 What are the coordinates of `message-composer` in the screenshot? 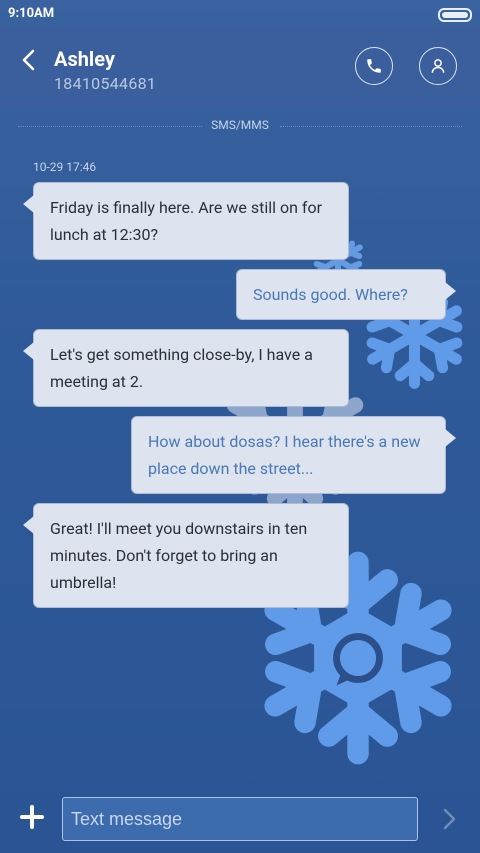 It's located at (240, 820).